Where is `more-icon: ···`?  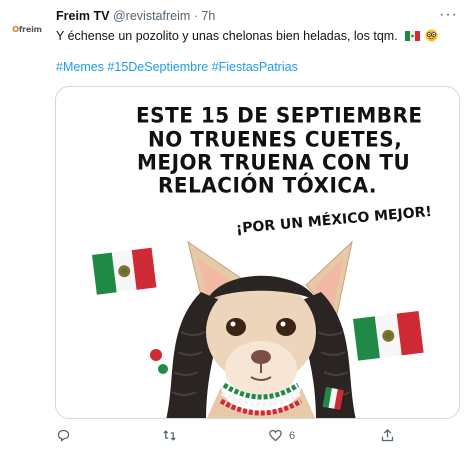 more-icon: ··· is located at coordinates (448, 15).